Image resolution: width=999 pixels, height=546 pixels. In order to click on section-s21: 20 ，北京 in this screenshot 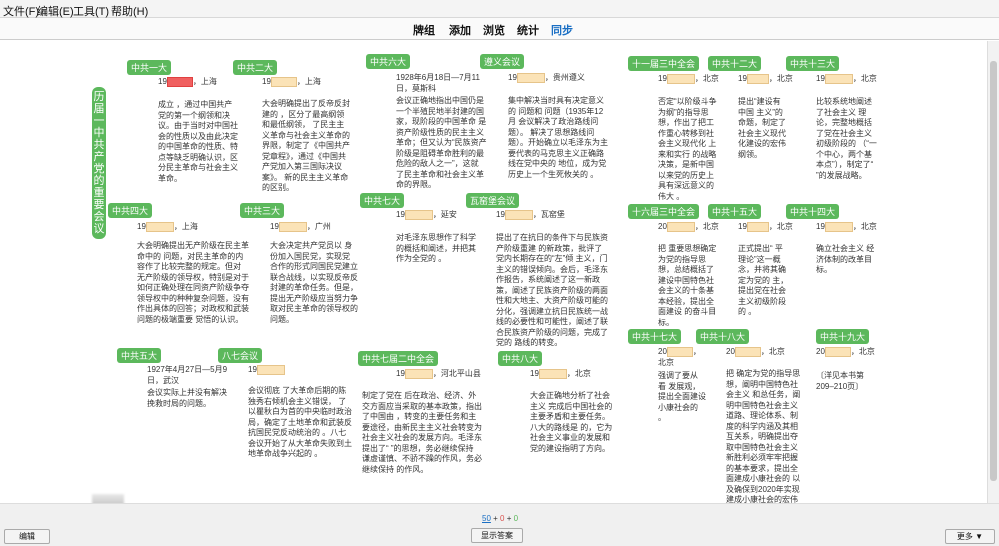, I will do `click(851, 352)`.